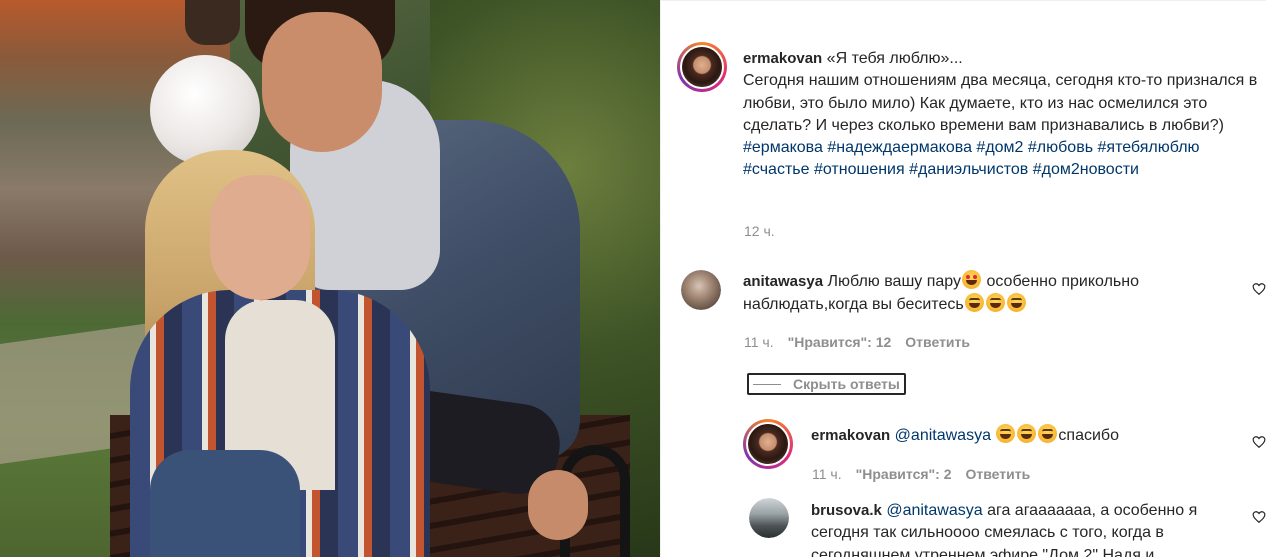 The height and width of the screenshot is (557, 1266). What do you see at coordinates (759, 231) in the screenshot?
I see `caption-timestamp: 12 ч.` at bounding box center [759, 231].